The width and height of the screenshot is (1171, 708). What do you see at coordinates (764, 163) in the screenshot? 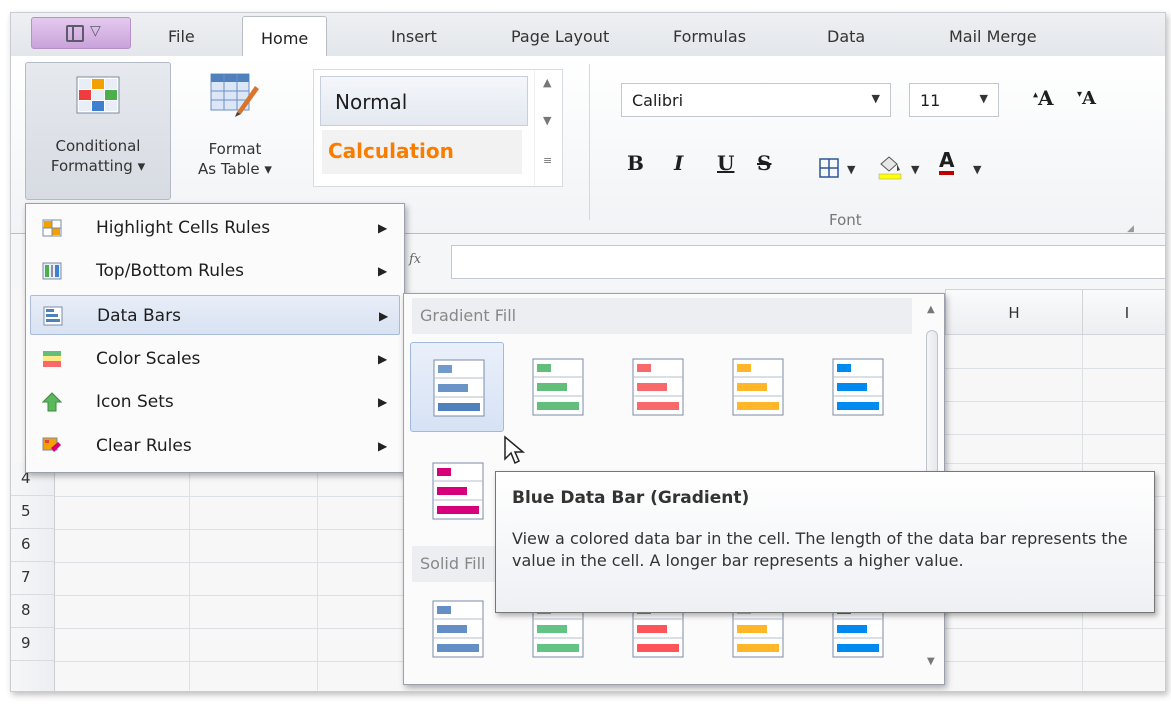
I see `strikethrough-button: S` at bounding box center [764, 163].